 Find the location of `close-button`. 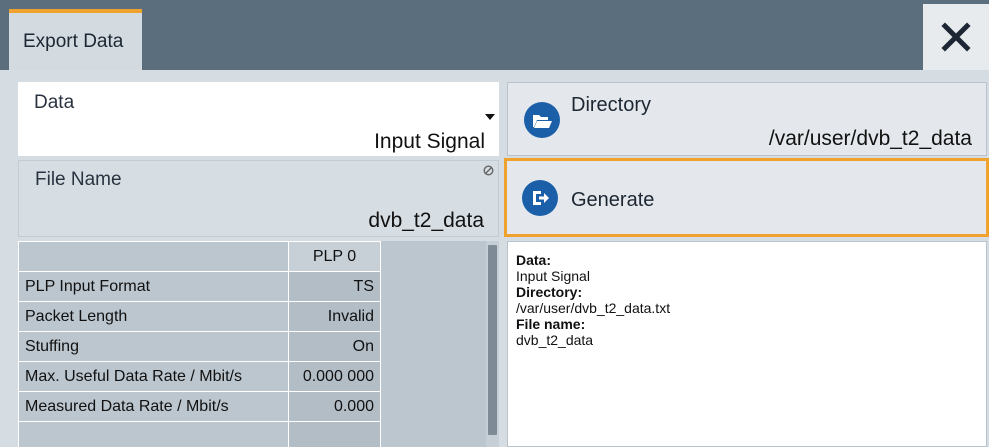

close-button is located at coordinates (956, 37).